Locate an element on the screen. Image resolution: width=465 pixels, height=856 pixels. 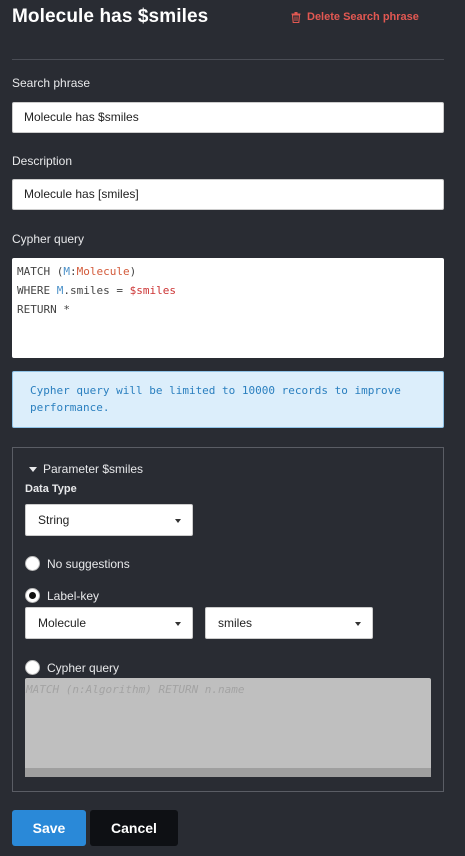
radio-cypher-query: Cypher query is located at coordinates (72, 667).